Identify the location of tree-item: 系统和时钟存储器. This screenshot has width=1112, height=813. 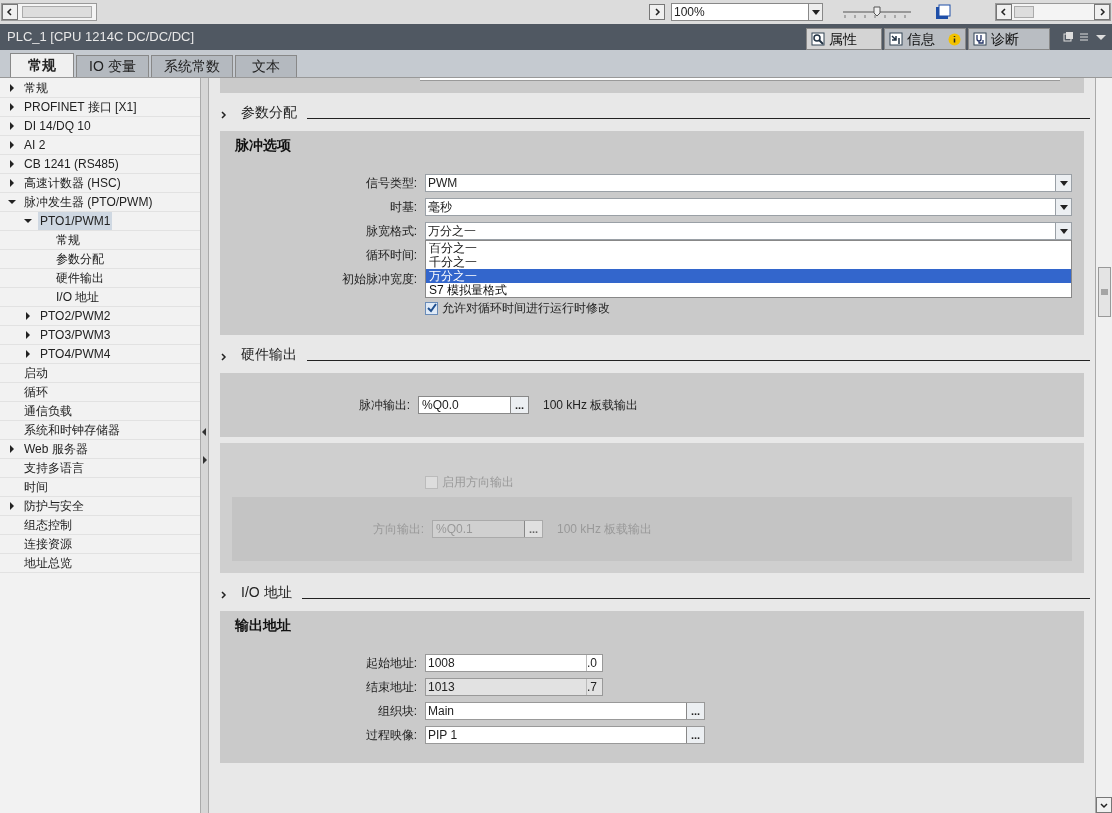
(72, 430).